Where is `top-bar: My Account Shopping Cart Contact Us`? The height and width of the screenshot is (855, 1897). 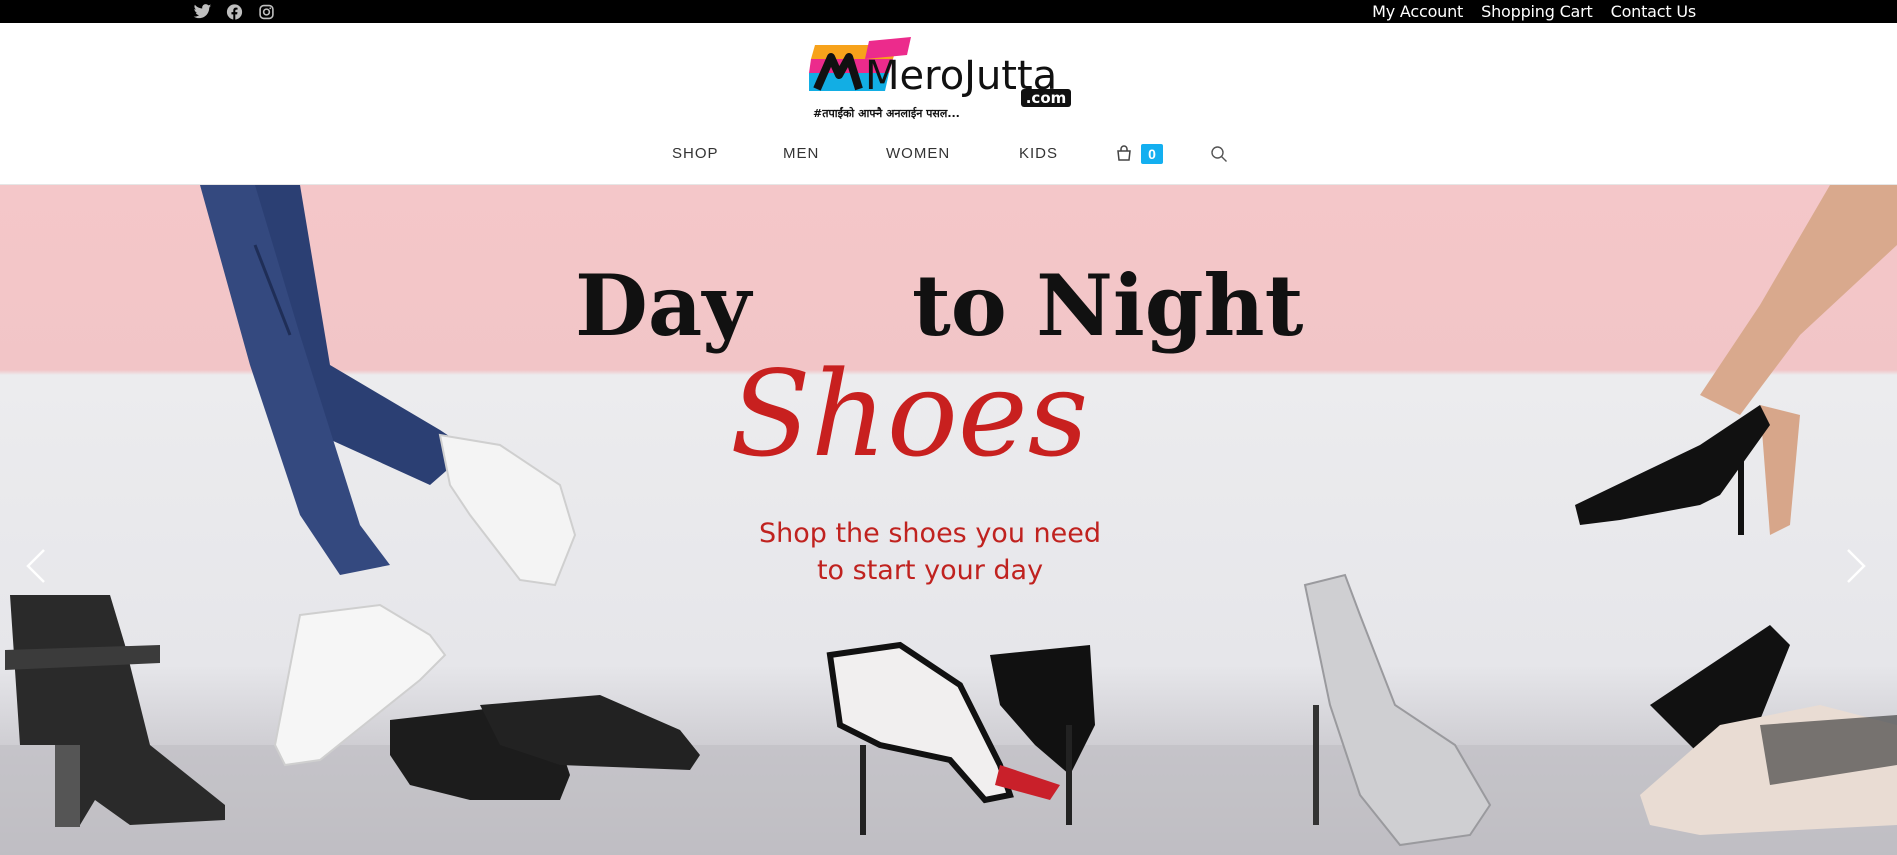 top-bar: My Account Shopping Cart Contact Us is located at coordinates (948, 11).